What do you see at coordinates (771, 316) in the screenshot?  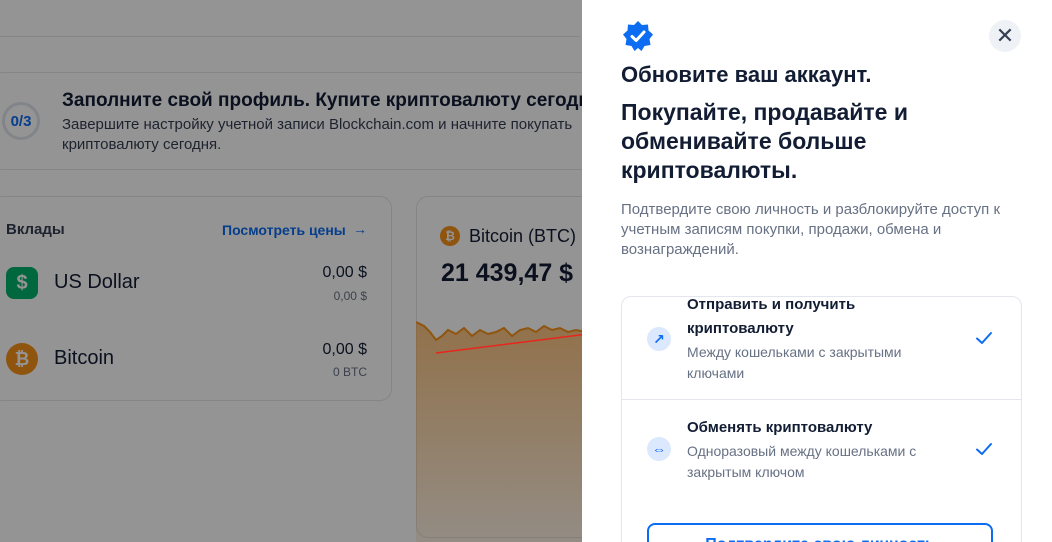 I see `feature-title-send-receive: Отправить и получить криптовалюту` at bounding box center [771, 316].